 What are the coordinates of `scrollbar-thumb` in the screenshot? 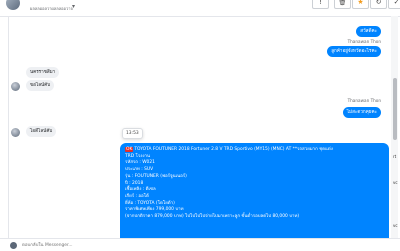 It's located at (395, 109).